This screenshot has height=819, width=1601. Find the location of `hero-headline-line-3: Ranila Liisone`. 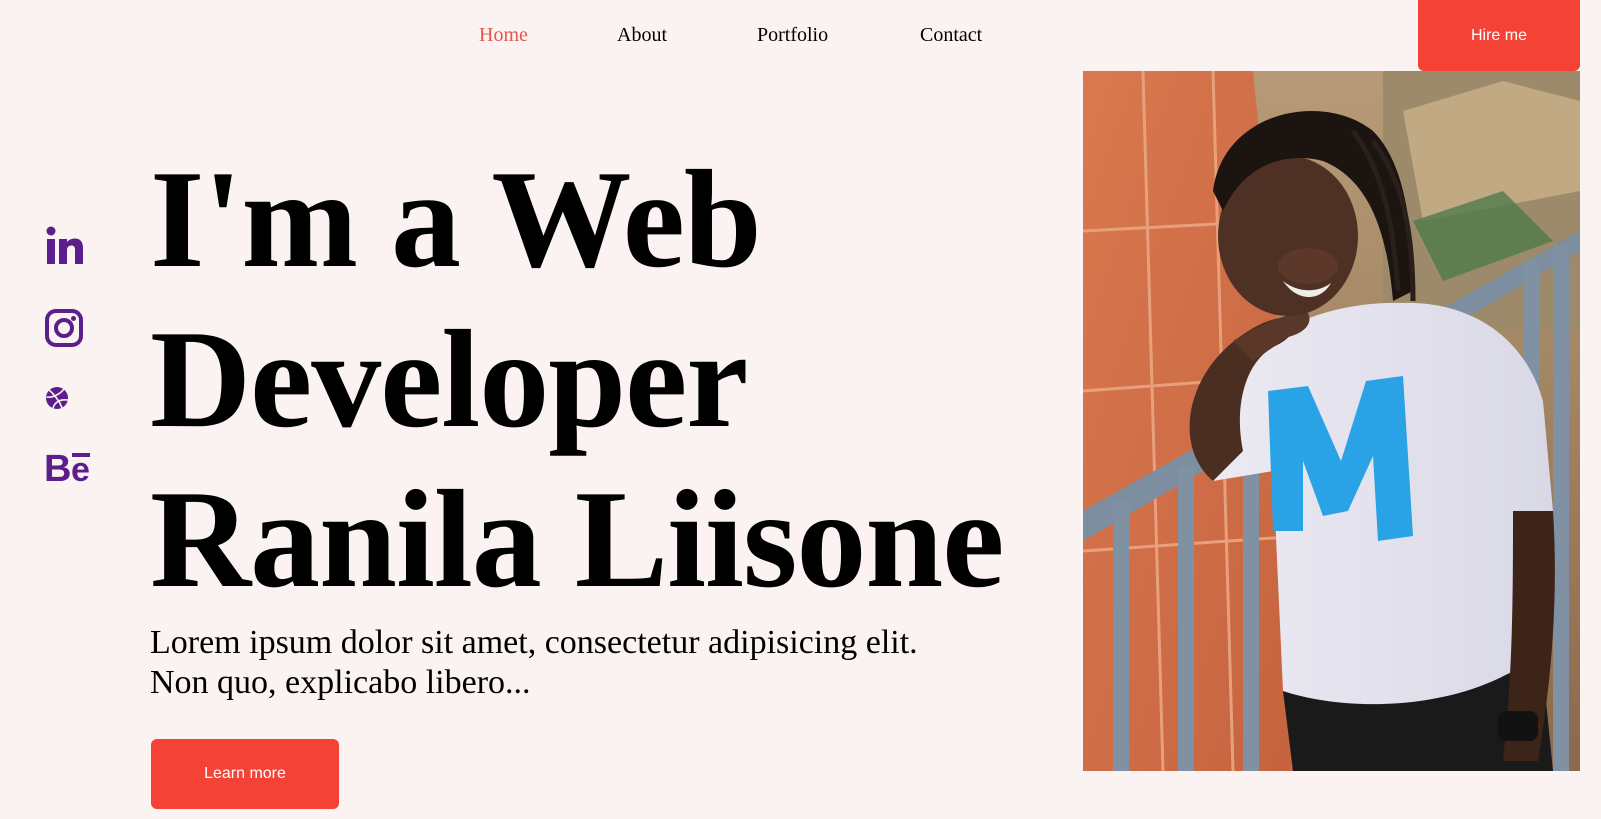

hero-headline-line-3: Ranila Liisone is located at coordinates (577, 539).